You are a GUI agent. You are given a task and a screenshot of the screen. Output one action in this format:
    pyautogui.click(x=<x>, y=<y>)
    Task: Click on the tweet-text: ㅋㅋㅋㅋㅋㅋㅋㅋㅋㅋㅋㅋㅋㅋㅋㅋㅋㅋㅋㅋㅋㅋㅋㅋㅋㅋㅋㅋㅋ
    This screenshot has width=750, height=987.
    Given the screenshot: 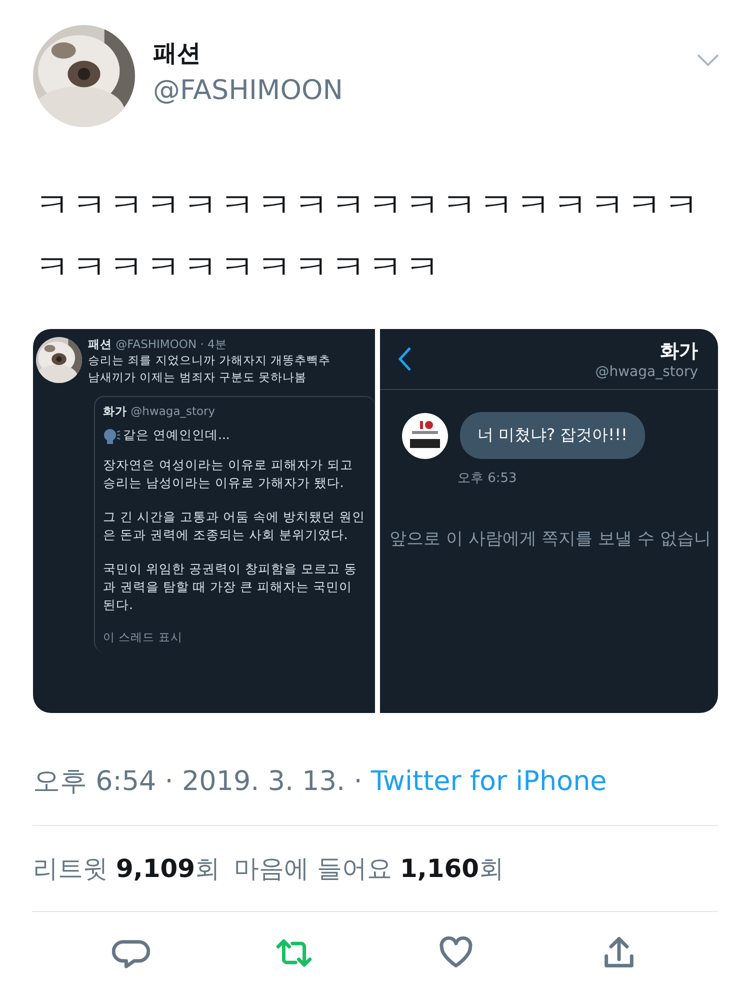 What is the action you would take?
    pyautogui.click(x=368, y=237)
    